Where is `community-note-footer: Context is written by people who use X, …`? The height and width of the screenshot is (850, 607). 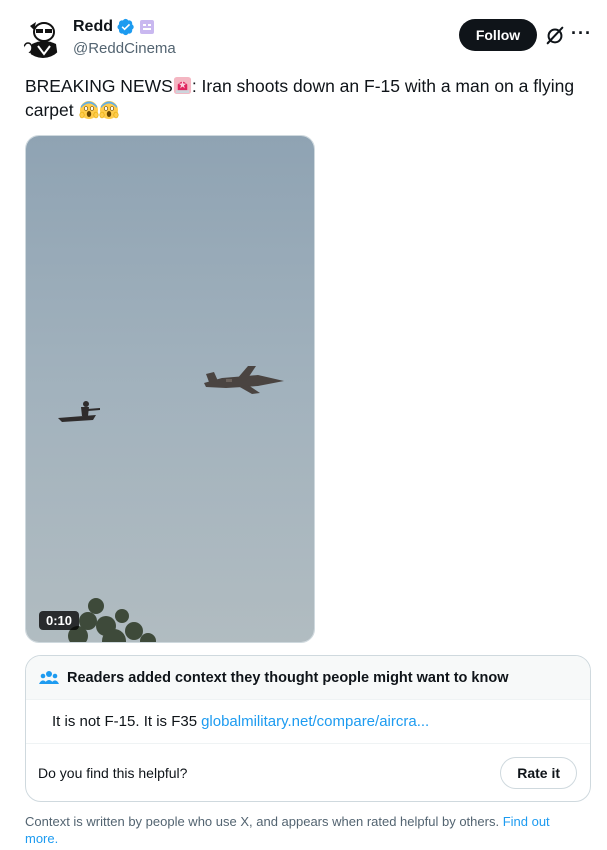 community-note-footer: Context is written by people who use X, … is located at coordinates (305, 830).